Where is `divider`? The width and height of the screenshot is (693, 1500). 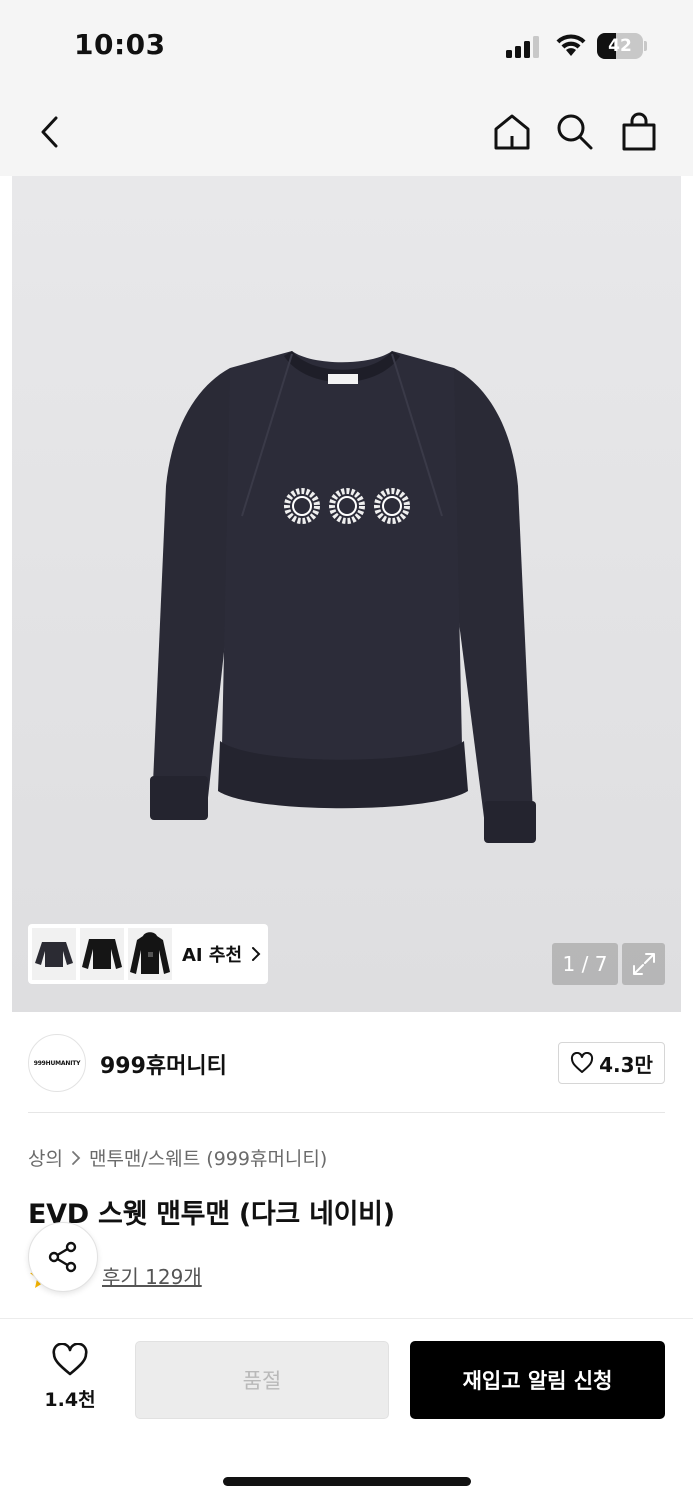 divider is located at coordinates (346, 1112).